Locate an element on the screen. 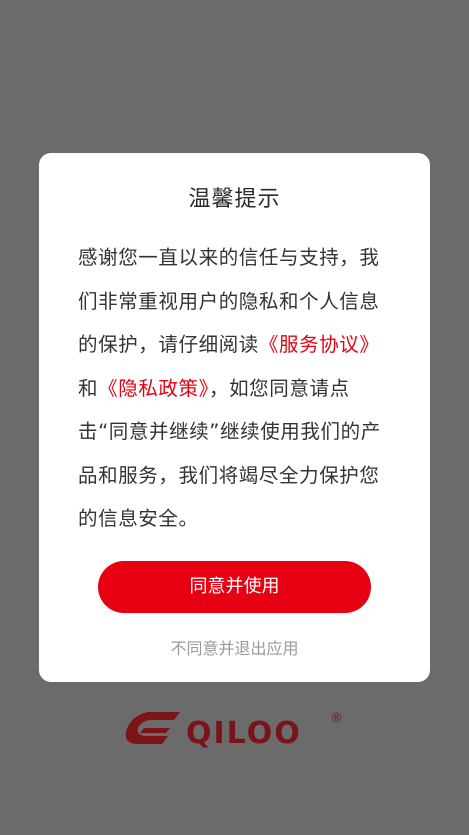  qiloo-logo-icon is located at coordinates (152, 728).